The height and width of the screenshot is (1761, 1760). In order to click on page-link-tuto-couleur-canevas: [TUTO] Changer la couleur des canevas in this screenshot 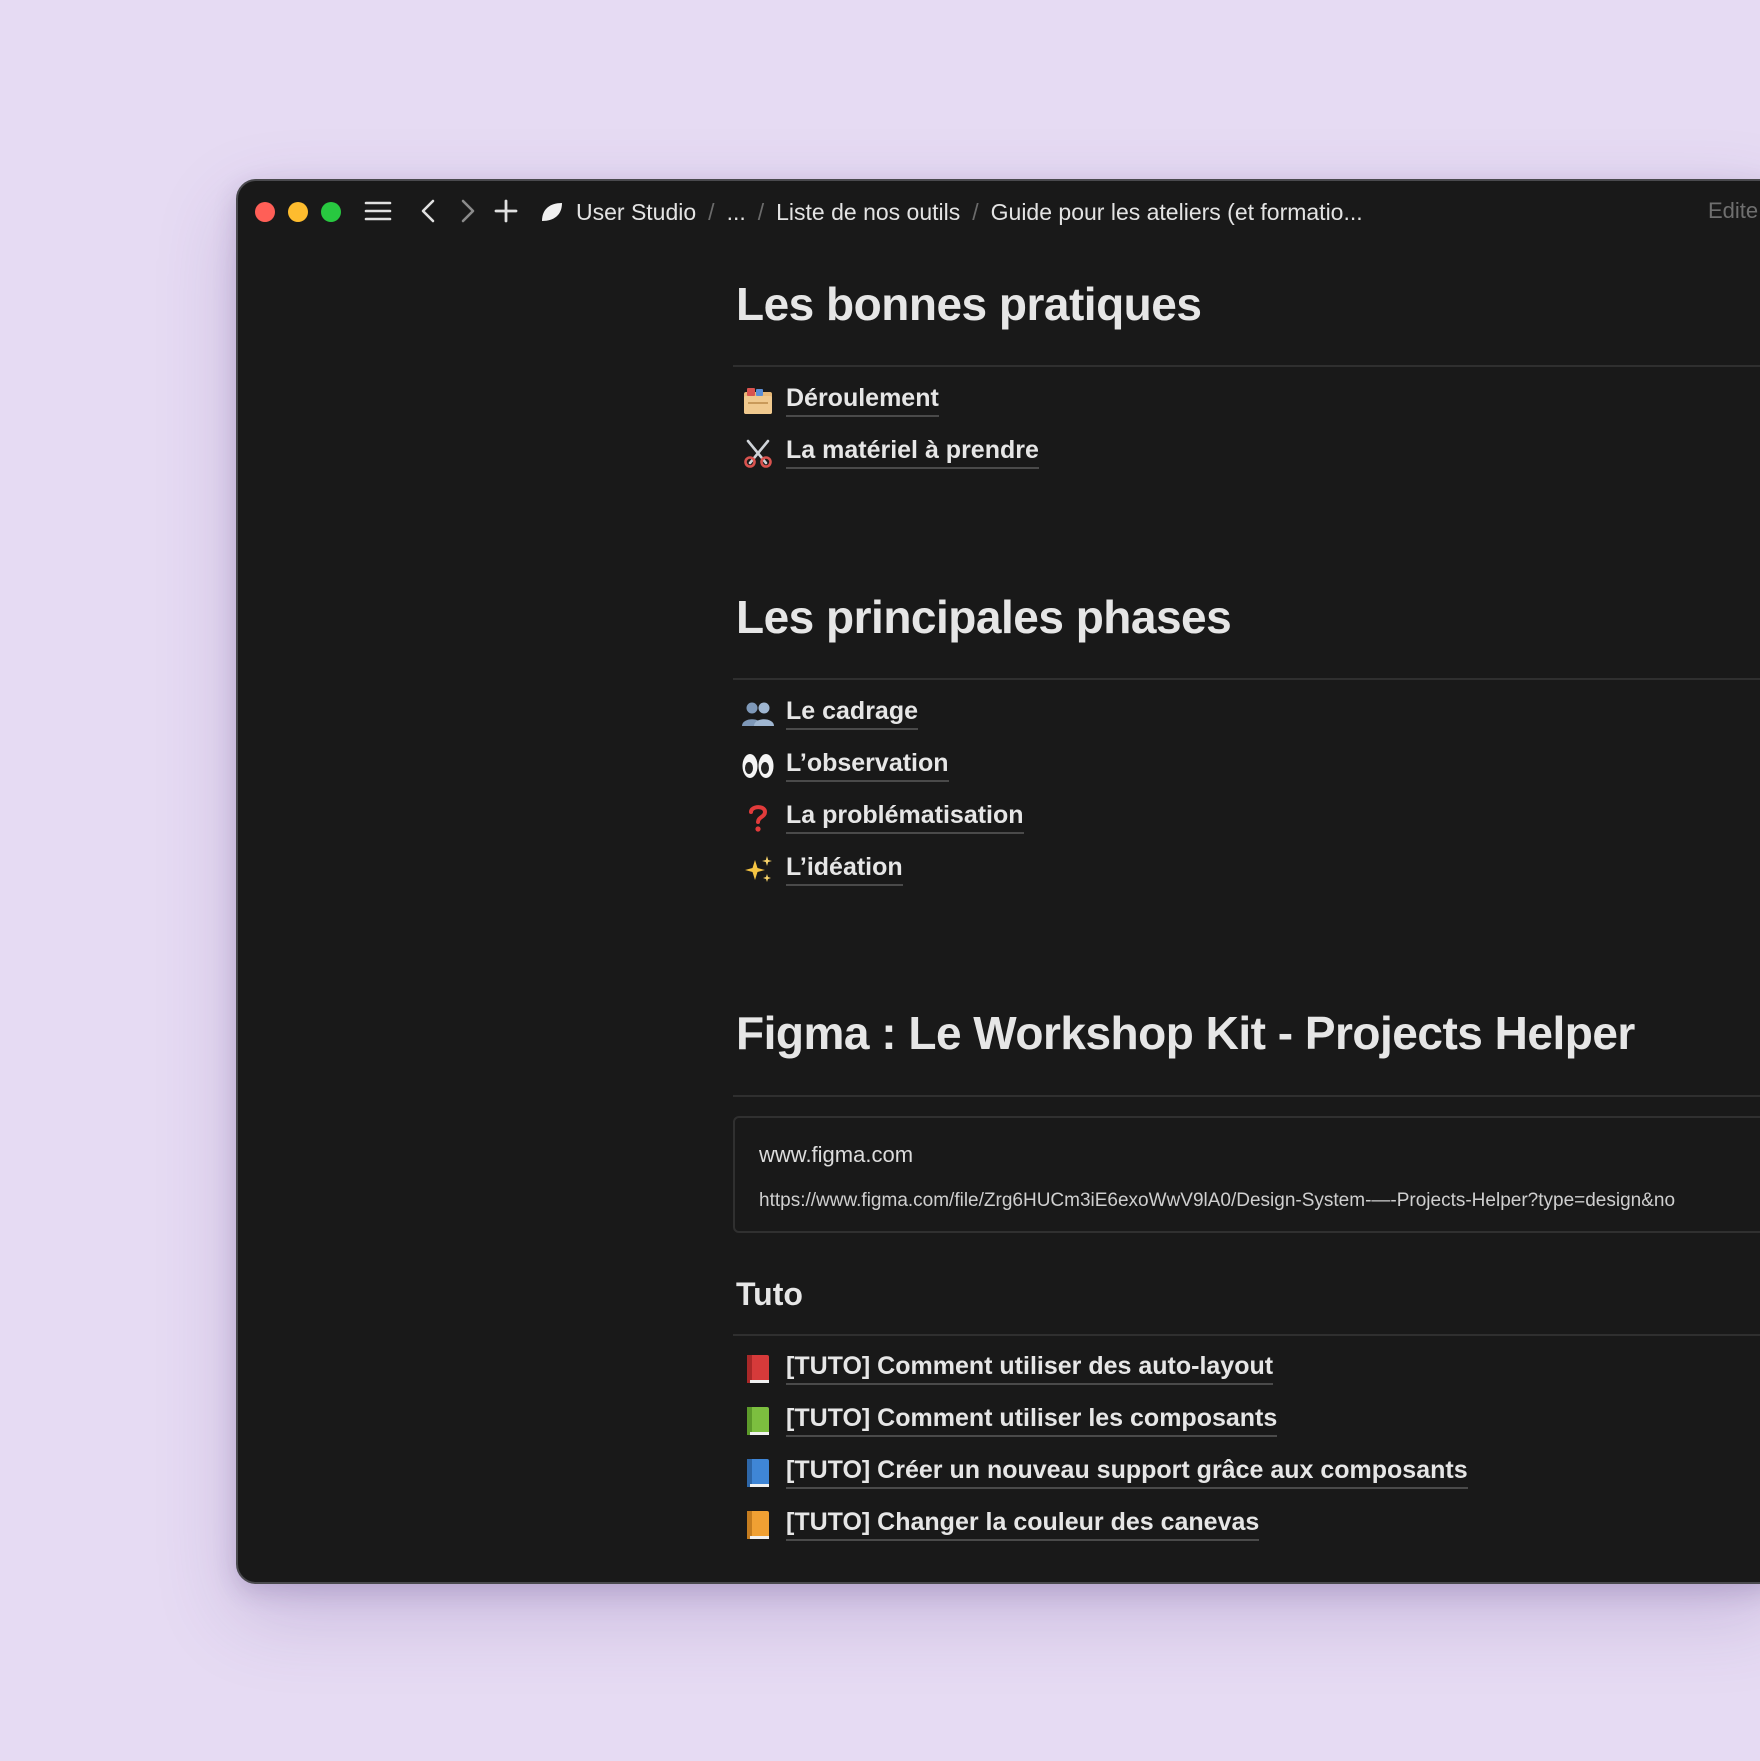, I will do `click(1000, 1525)`.